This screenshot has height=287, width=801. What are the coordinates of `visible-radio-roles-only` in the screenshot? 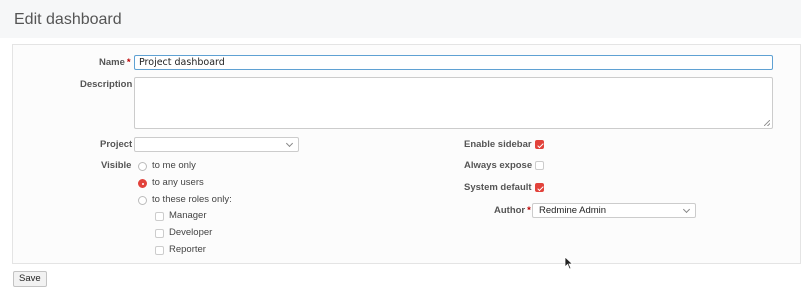 It's located at (142, 200).